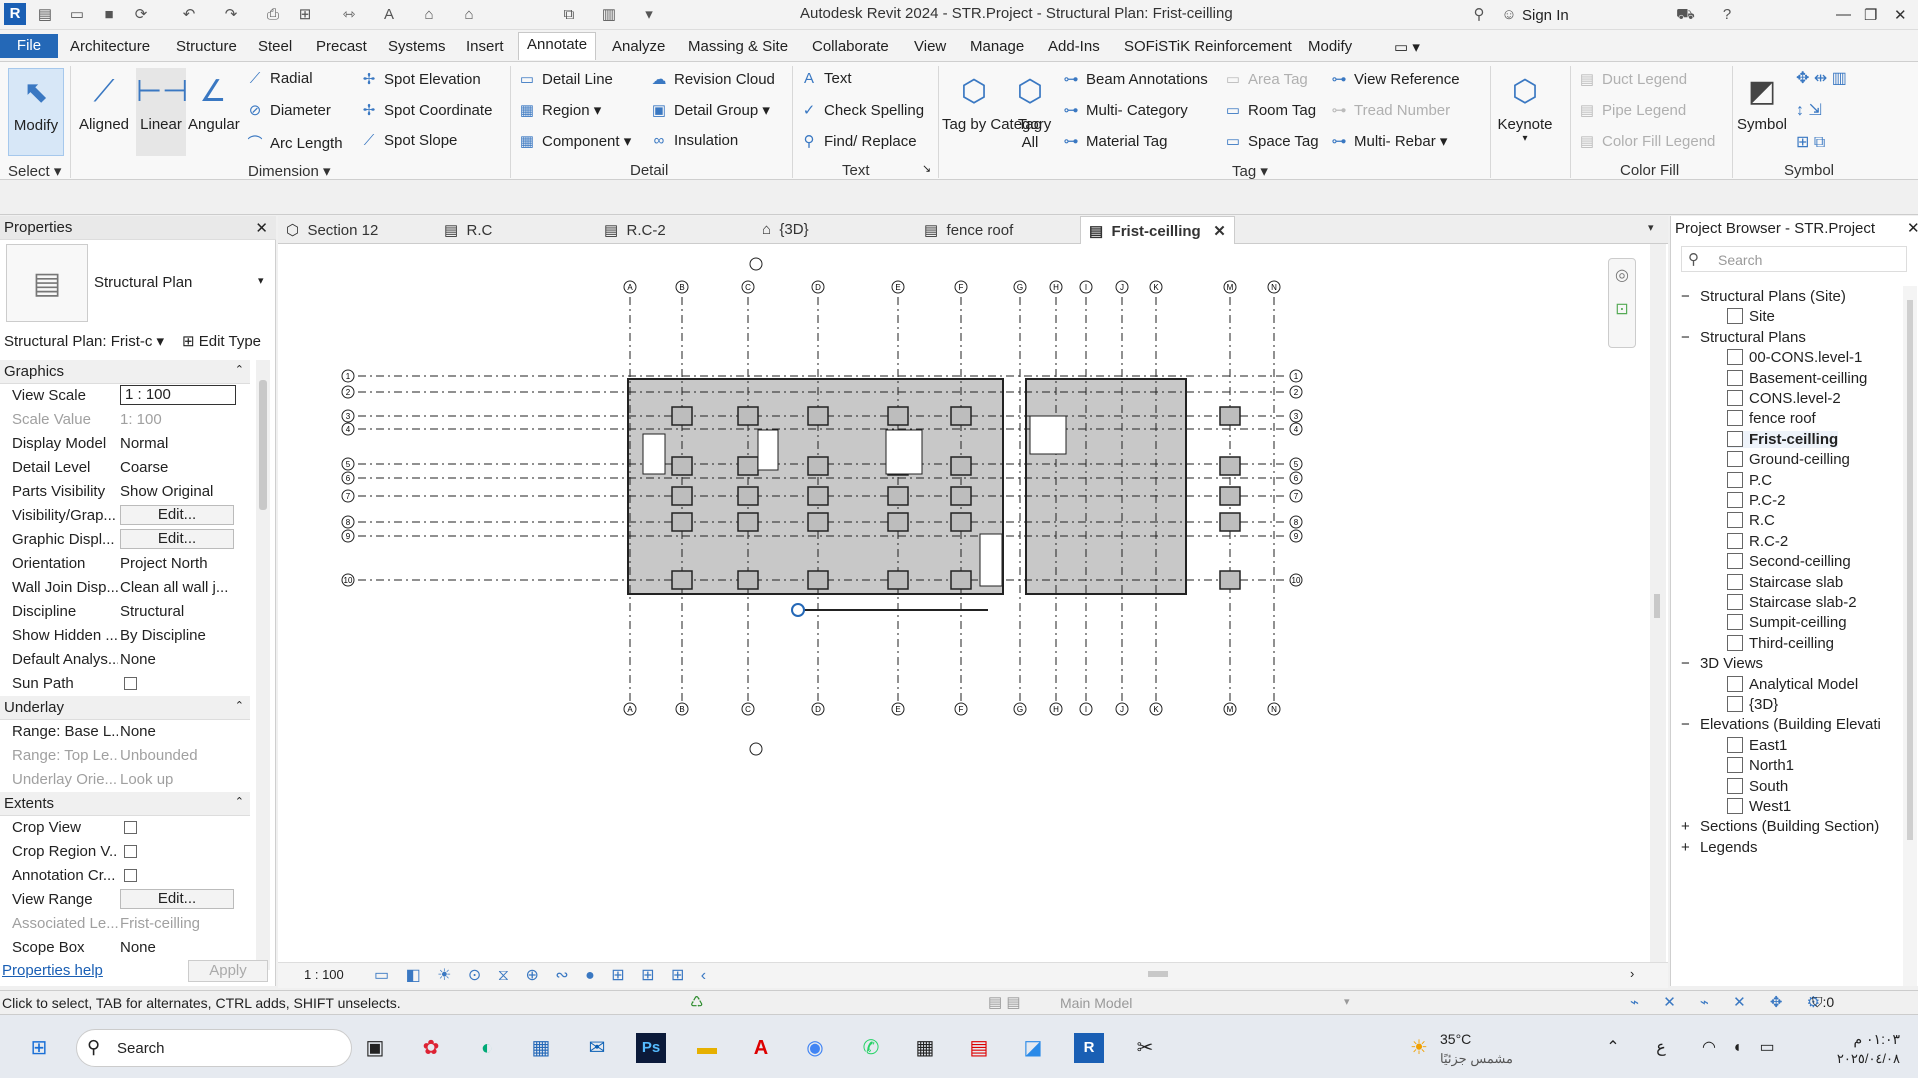  What do you see at coordinates (1762, 100) in the screenshot?
I see `symbol-button: ◩ Symbol` at bounding box center [1762, 100].